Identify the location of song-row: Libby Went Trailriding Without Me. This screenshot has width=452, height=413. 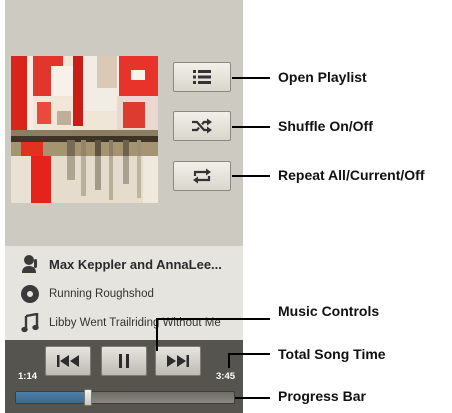
(124, 323).